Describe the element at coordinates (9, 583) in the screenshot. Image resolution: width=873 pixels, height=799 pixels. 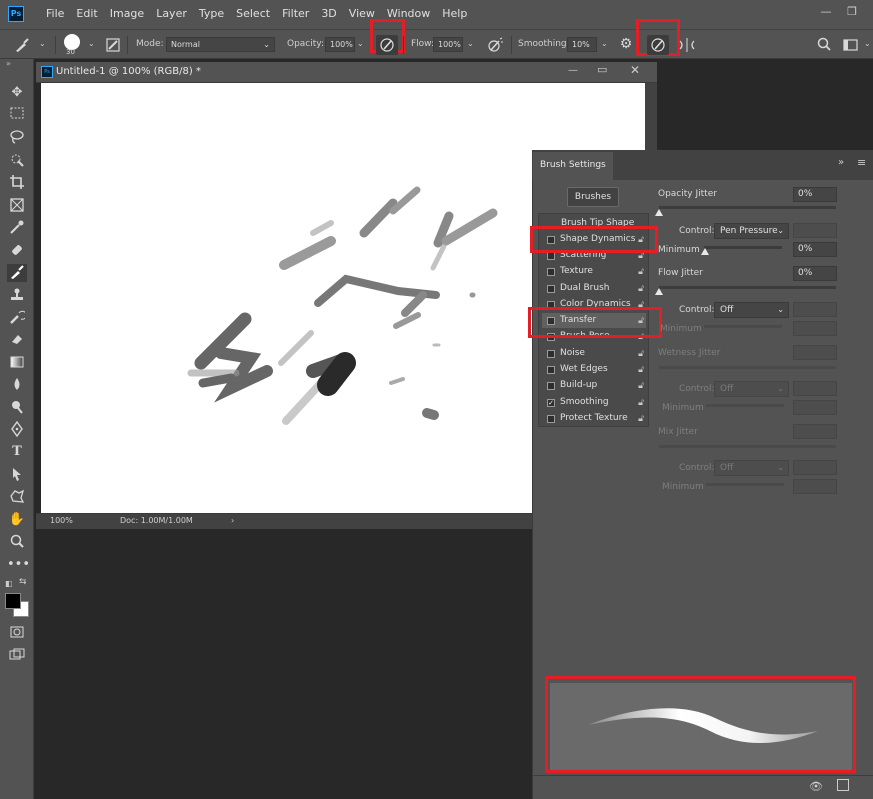
I see `default-colors-icon: ◧` at that location.